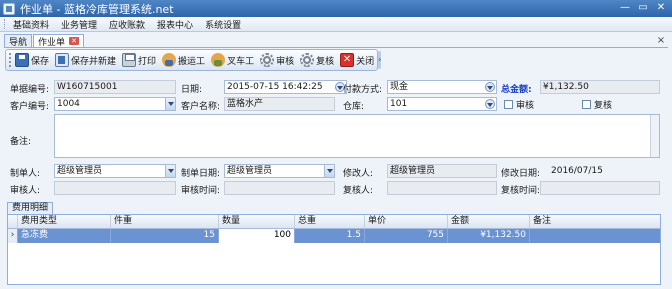 The image size is (672, 289). Describe the element at coordinates (79, 24) in the screenshot. I see `menu-business: 业务管理` at that location.